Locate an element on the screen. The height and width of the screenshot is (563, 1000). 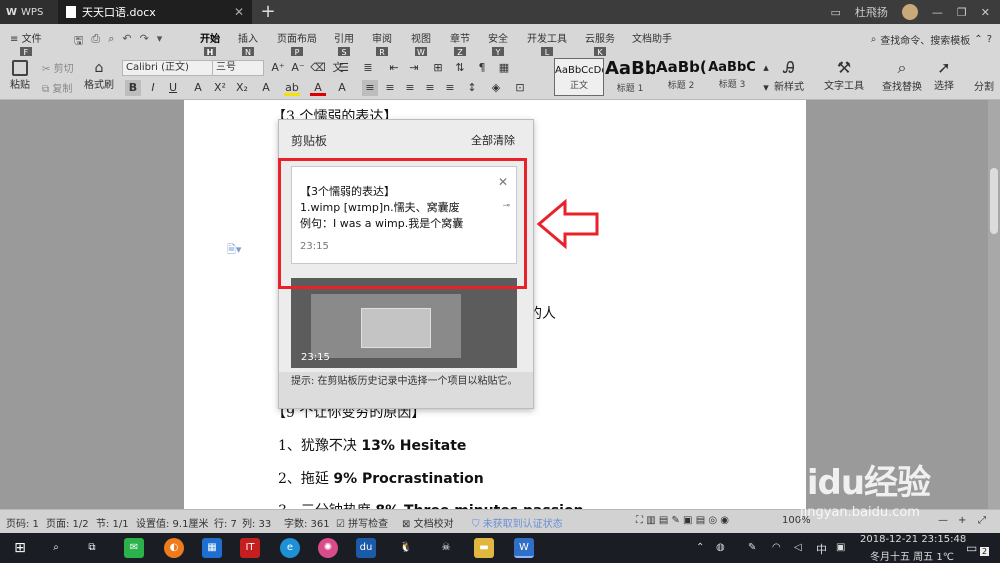
close-tab-icon: ✕ is located at coordinates (239, 12).